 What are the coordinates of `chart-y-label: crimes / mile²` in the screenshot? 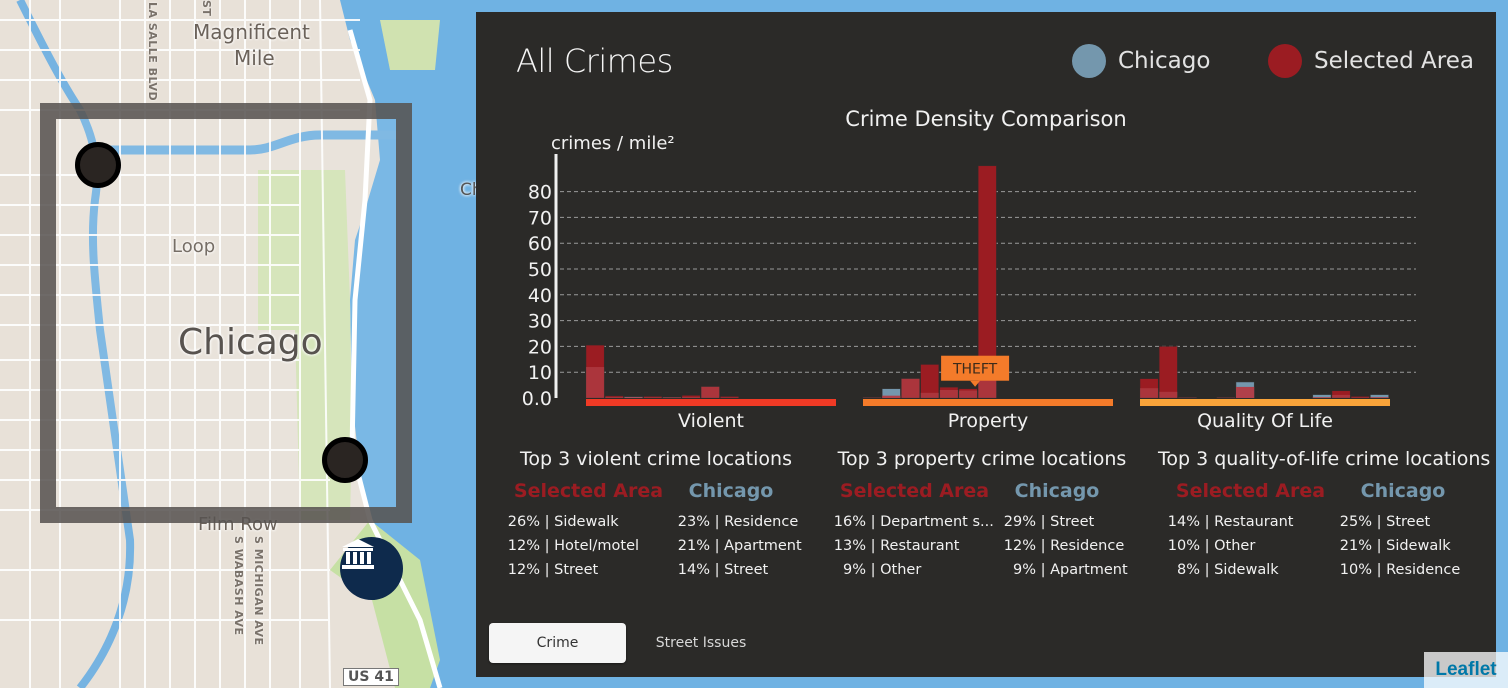 It's located at (613, 143).